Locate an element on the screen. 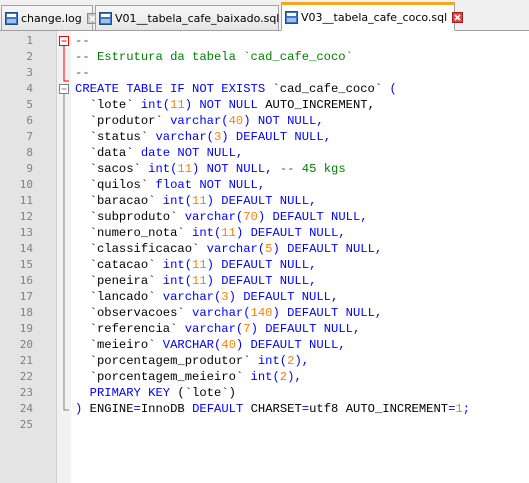 The width and height of the screenshot is (529, 483). line-number: 19 is located at coordinates (26, 328).